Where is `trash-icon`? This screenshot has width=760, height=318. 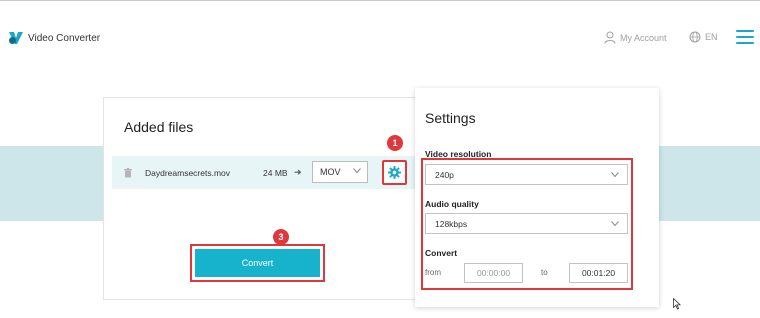 trash-icon is located at coordinates (128, 173).